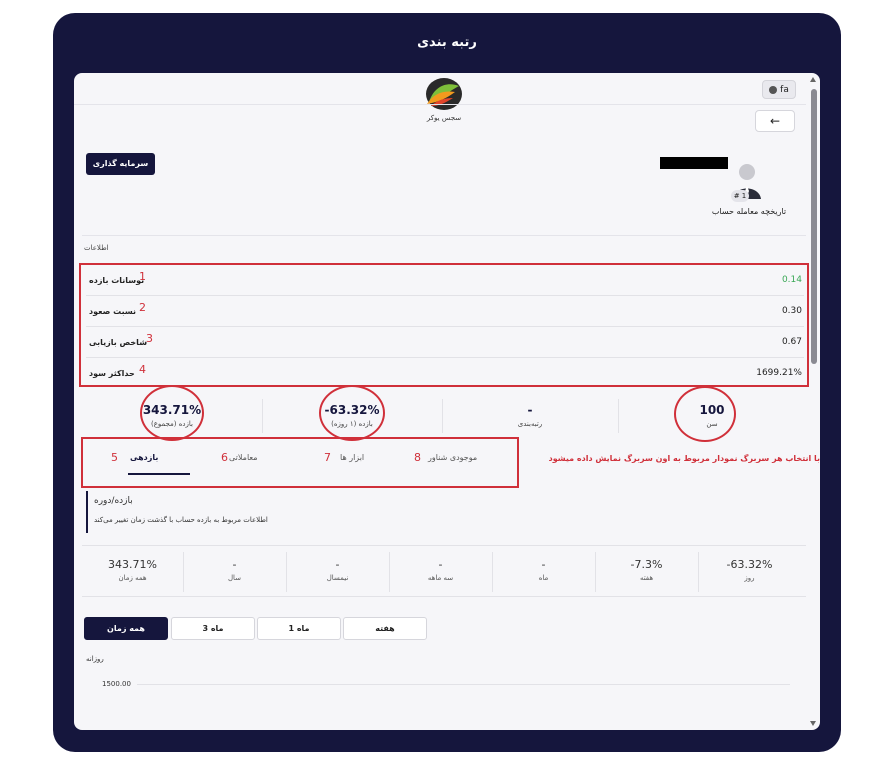  I want to click on tab-instruments: ابزار ها, so click(352, 457).